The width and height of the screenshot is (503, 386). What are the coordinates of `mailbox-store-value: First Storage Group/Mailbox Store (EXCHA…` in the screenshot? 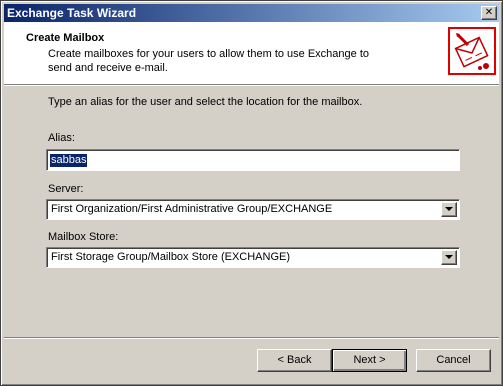 It's located at (171, 257).